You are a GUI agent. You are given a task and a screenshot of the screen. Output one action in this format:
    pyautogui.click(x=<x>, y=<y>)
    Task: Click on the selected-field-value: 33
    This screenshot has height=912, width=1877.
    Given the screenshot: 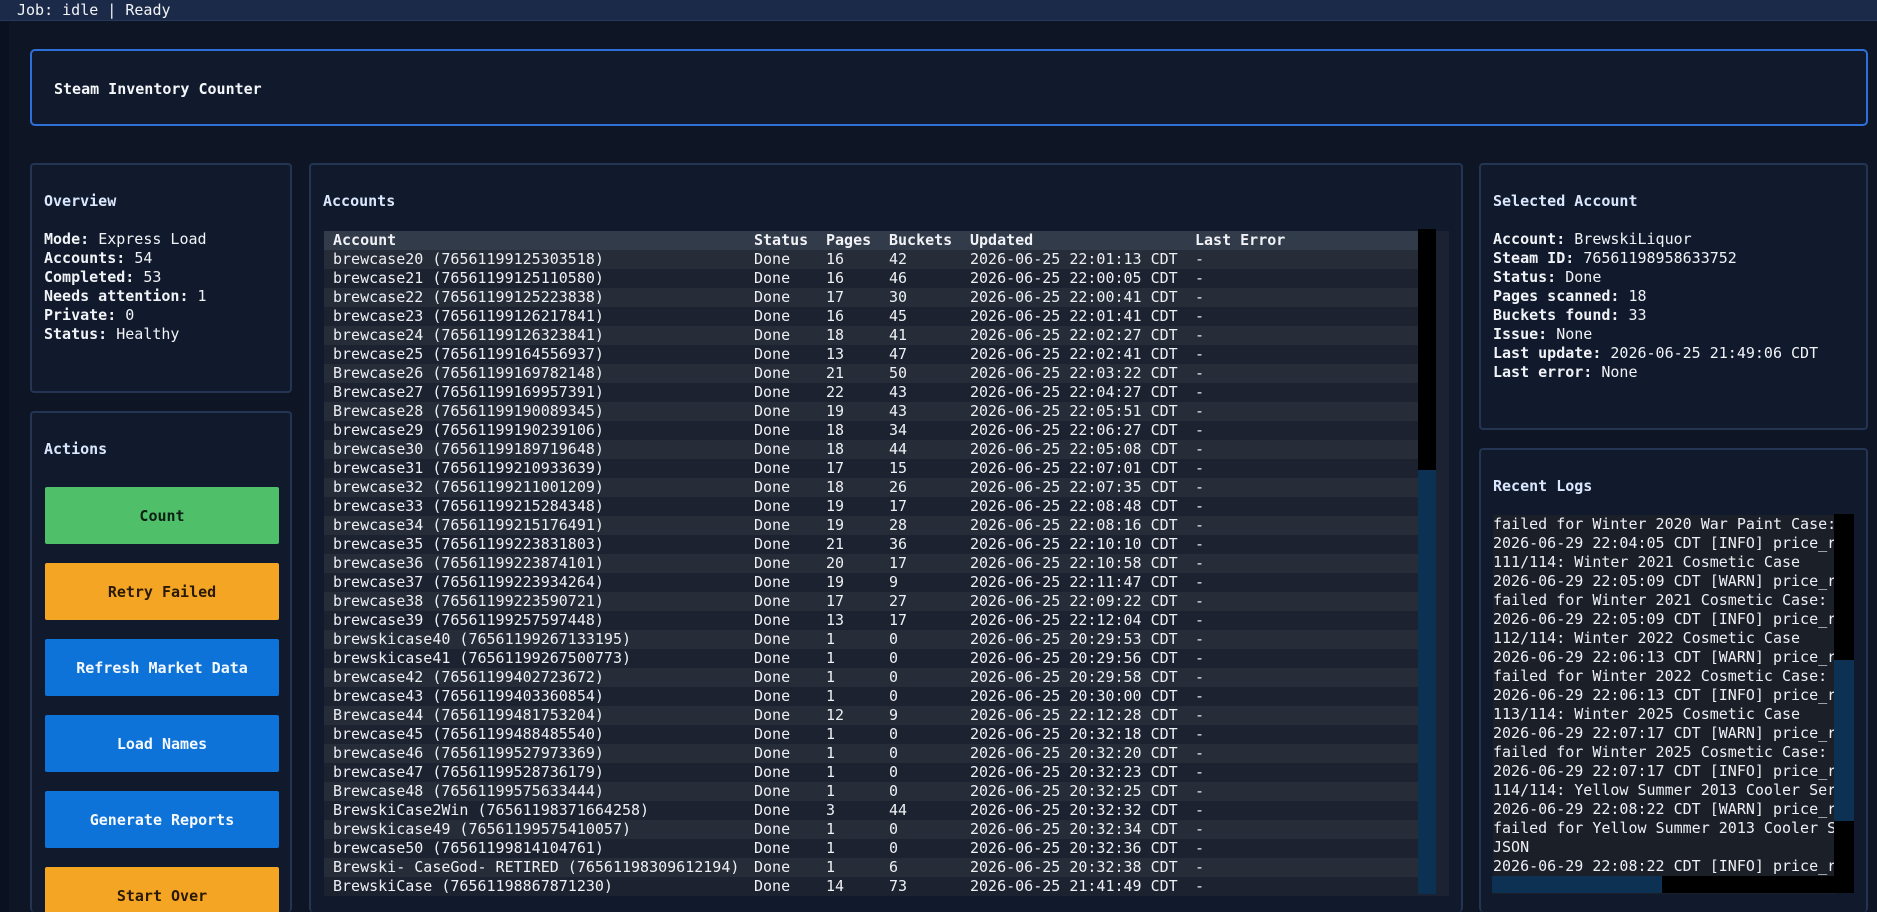 What is the action you would take?
    pyautogui.click(x=1637, y=315)
    